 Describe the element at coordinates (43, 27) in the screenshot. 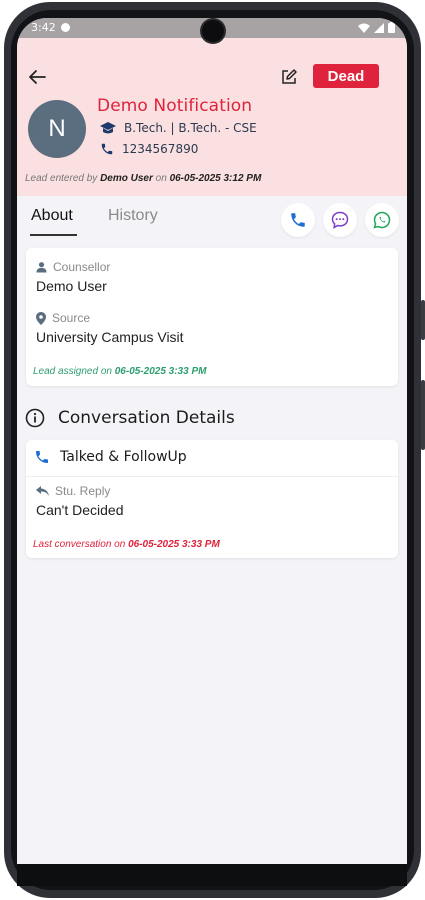

I see `status-time: 3:42` at that location.